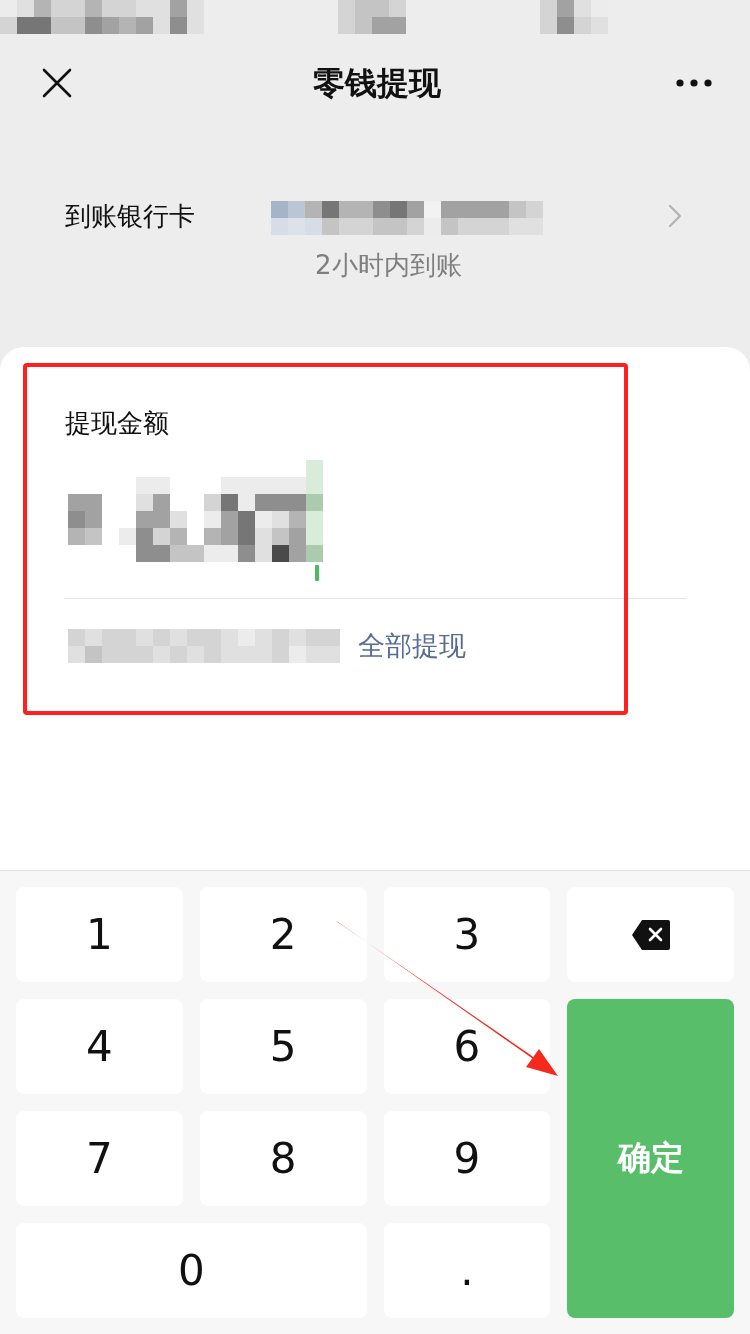 The height and width of the screenshot is (1334, 750). I want to click on keypad-key: 4, so click(99, 1046).